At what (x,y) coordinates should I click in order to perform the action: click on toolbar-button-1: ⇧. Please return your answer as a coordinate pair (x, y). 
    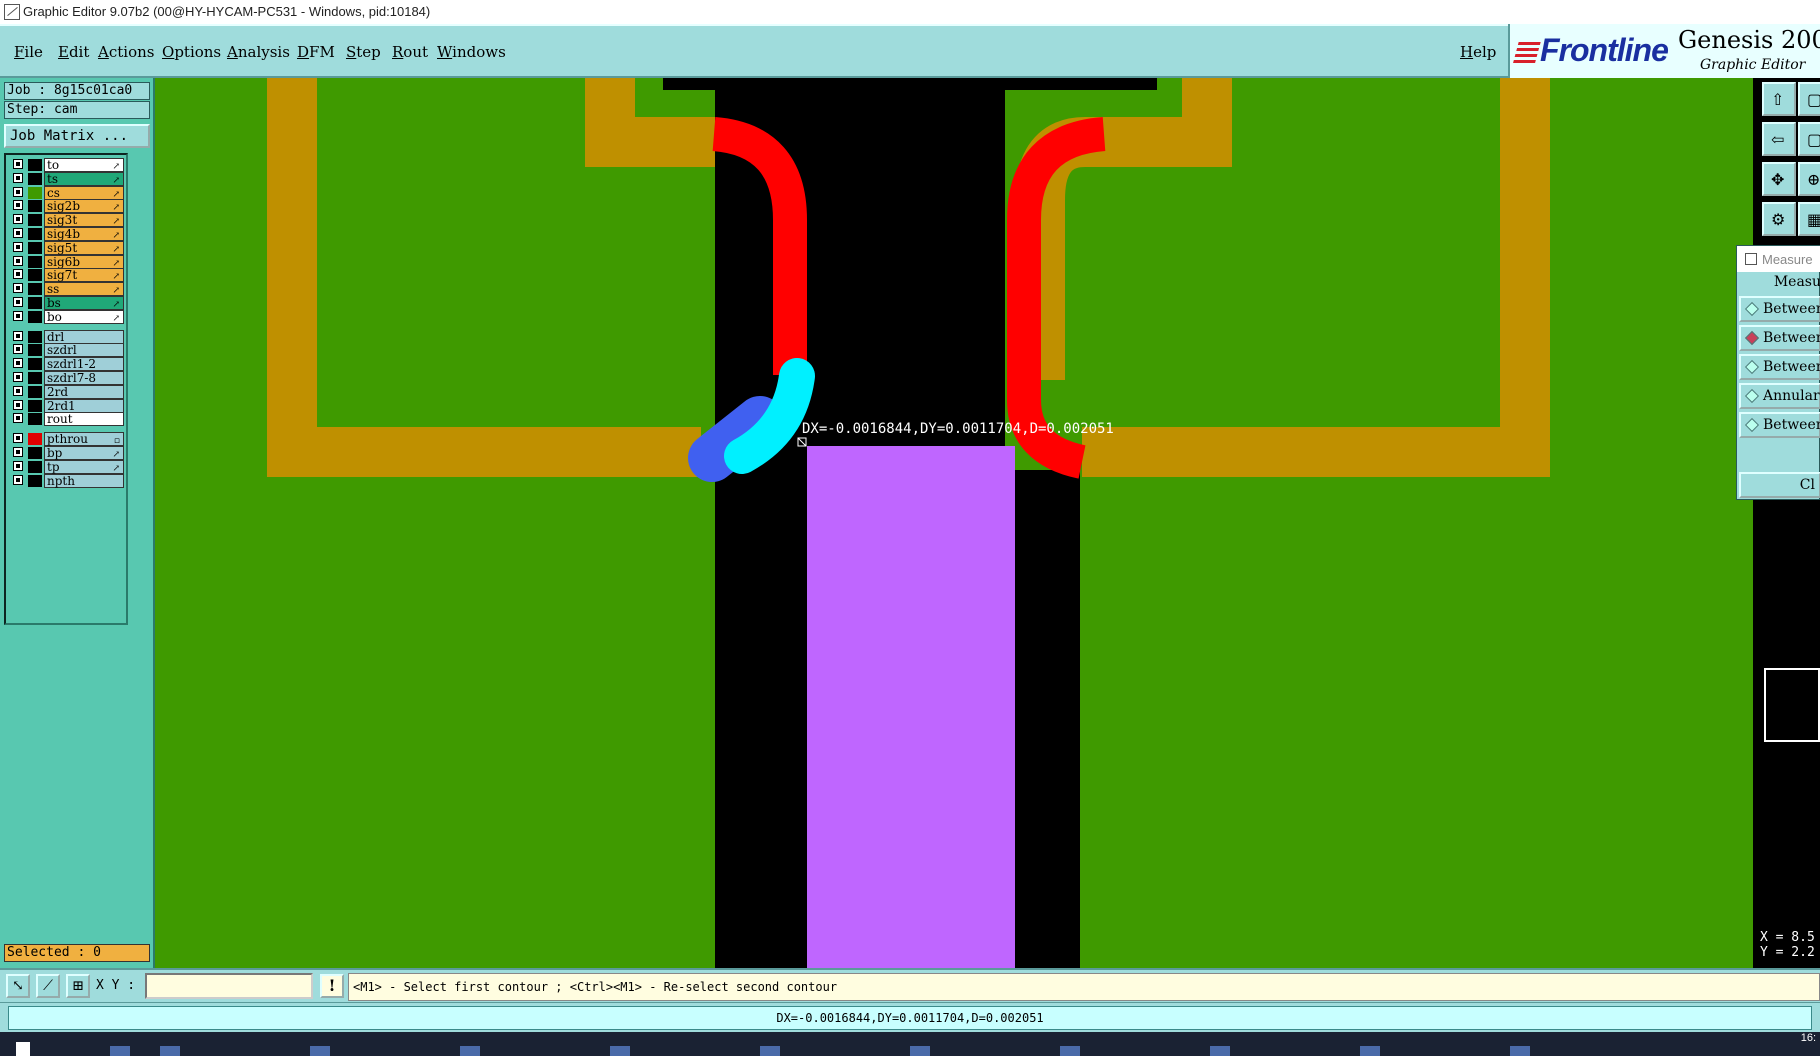
    Looking at the image, I should click on (1779, 99).